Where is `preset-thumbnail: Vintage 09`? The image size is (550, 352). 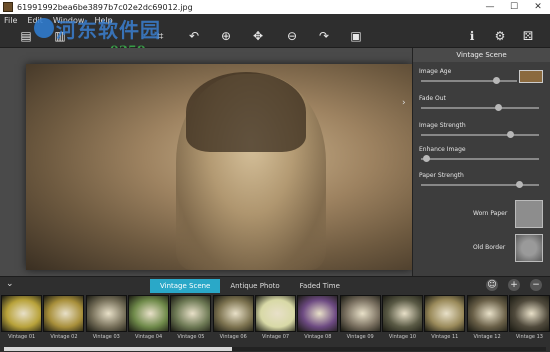 preset-thumbnail: Vintage 09 is located at coordinates (360, 320).